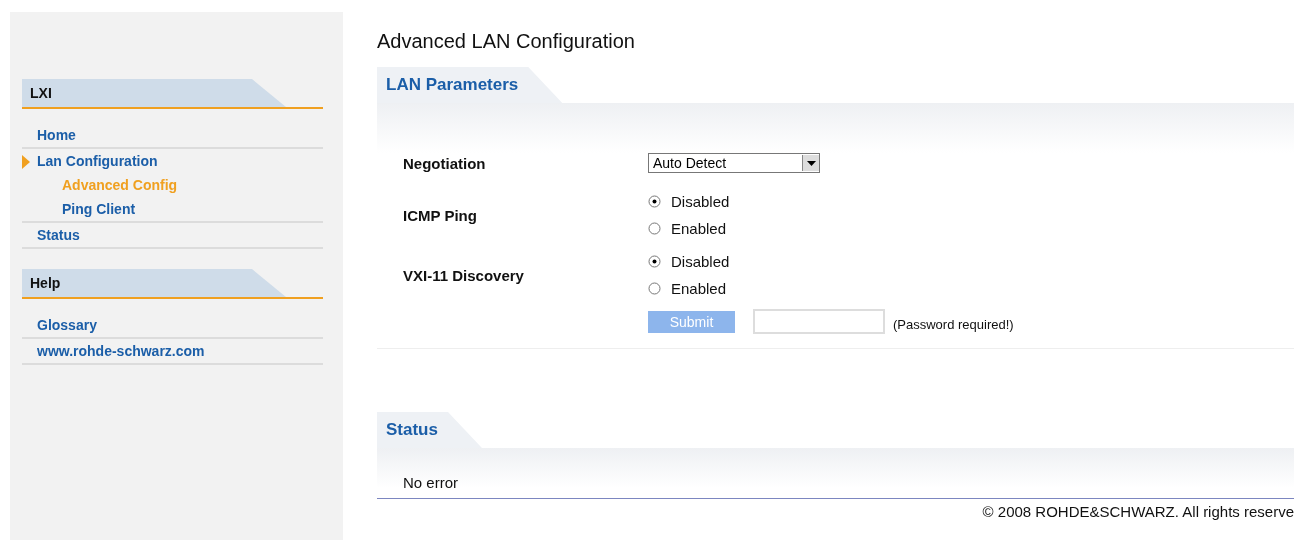 This screenshot has height=540, width=1294. Describe the element at coordinates (430, 482) in the screenshot. I see `status-message: No error` at that location.